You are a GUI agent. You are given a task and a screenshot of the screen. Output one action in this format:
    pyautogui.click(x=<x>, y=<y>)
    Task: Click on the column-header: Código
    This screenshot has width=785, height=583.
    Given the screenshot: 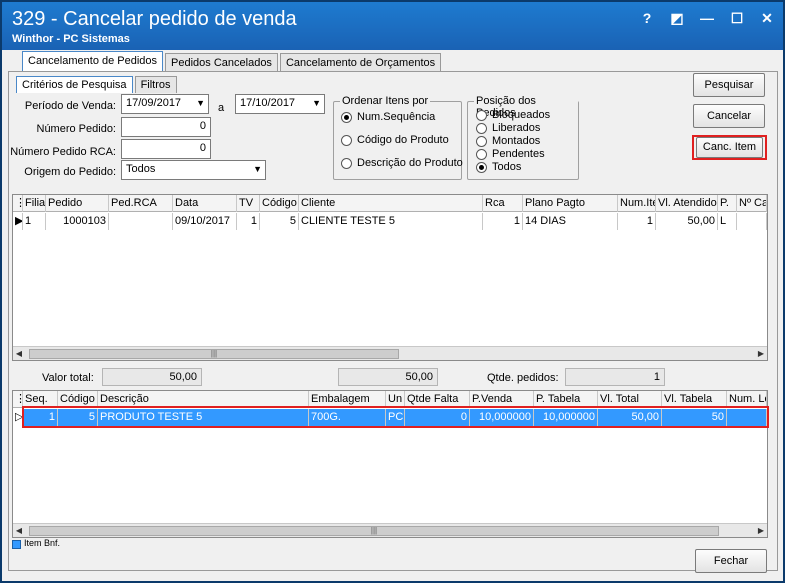 What is the action you would take?
    pyautogui.click(x=279, y=203)
    